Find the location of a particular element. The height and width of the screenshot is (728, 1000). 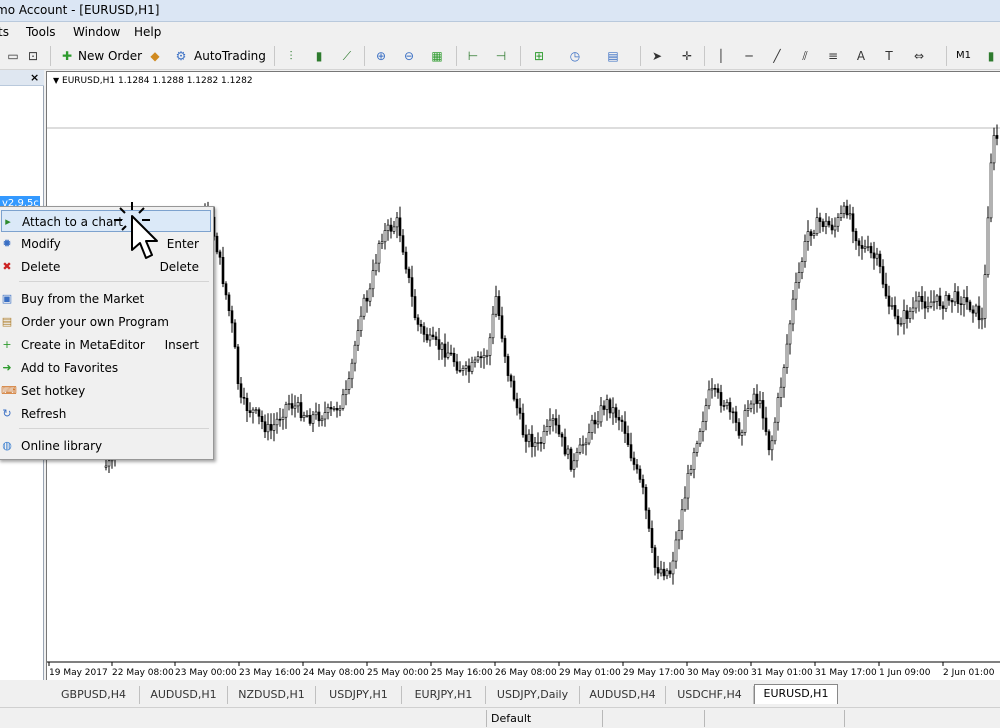

vertical-line-icon: │ is located at coordinates (721, 56).